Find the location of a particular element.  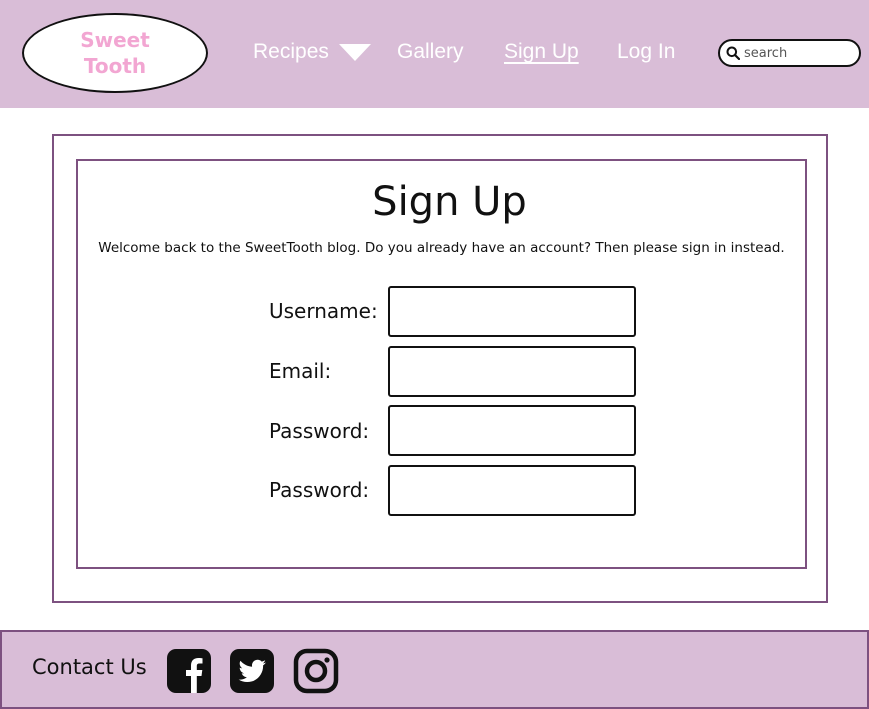

nav-sign-up: Sign Up is located at coordinates (541, 52).